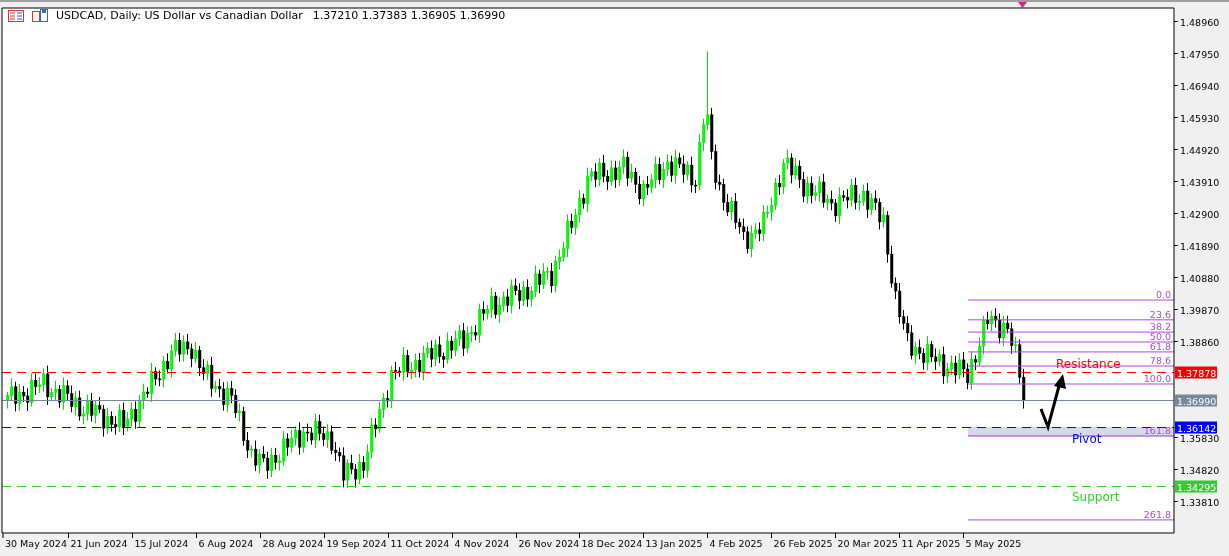 This screenshot has height=556, width=1229. I want to click on date-axis-label: 15 Jul 2024, so click(161, 543).